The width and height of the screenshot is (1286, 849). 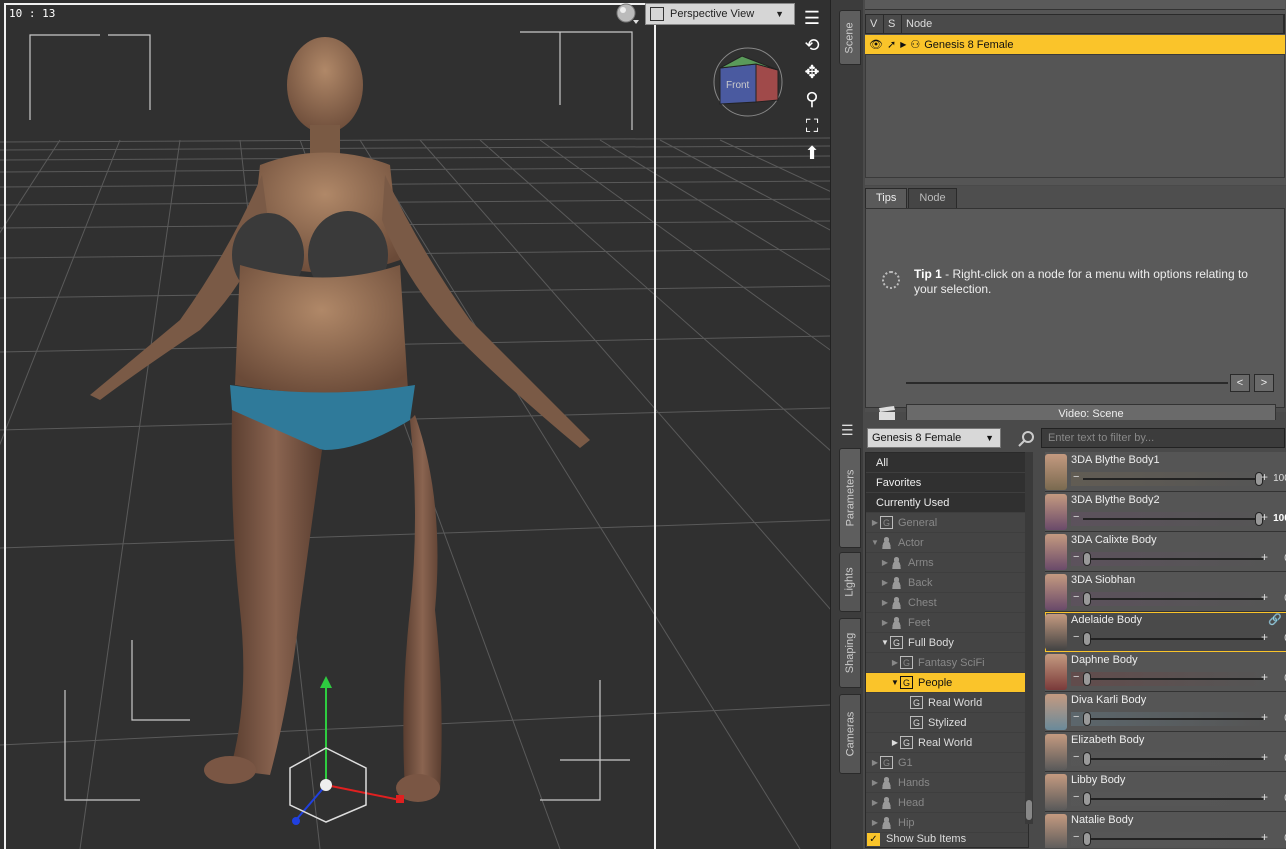 I want to click on tree-item: Currently Used, so click(x=947, y=503).